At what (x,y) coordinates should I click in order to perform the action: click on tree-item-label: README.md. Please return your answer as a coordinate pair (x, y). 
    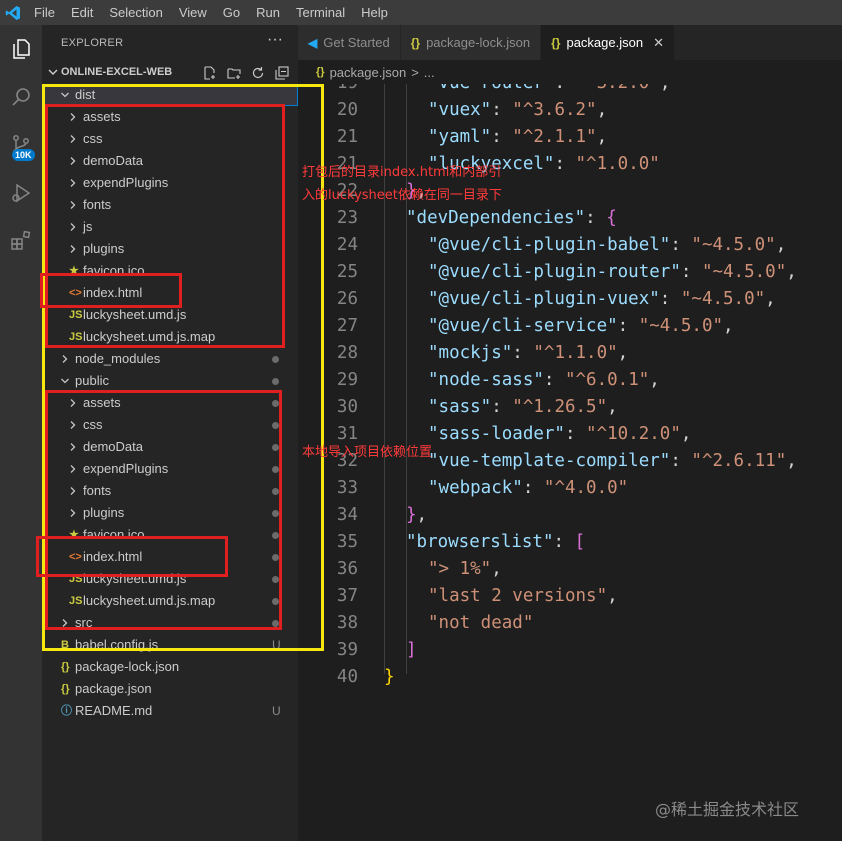
    Looking at the image, I should click on (114, 710).